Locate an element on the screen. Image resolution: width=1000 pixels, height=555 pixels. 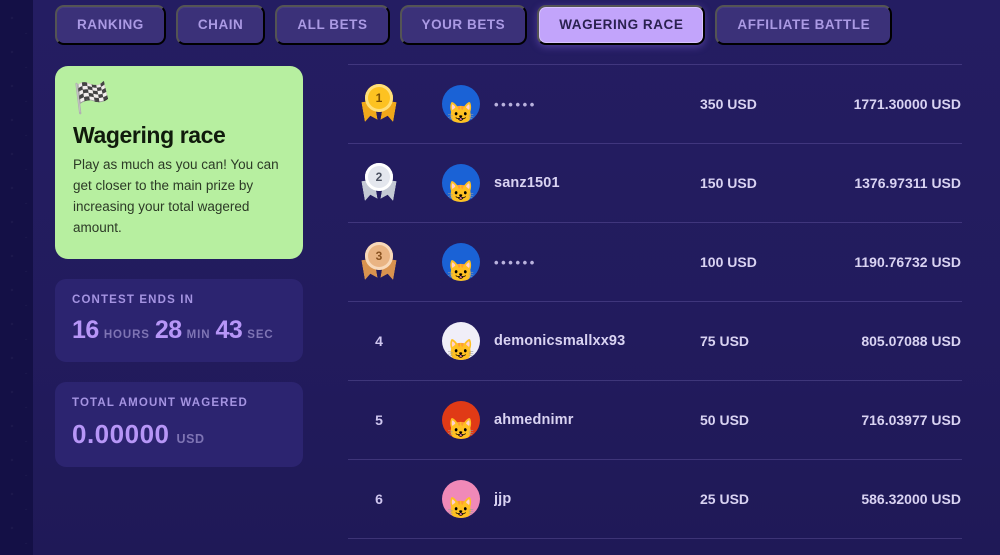
table-row: 1 😺 •••••• 350 USD 1771.30000 USD is located at coordinates (655, 104).